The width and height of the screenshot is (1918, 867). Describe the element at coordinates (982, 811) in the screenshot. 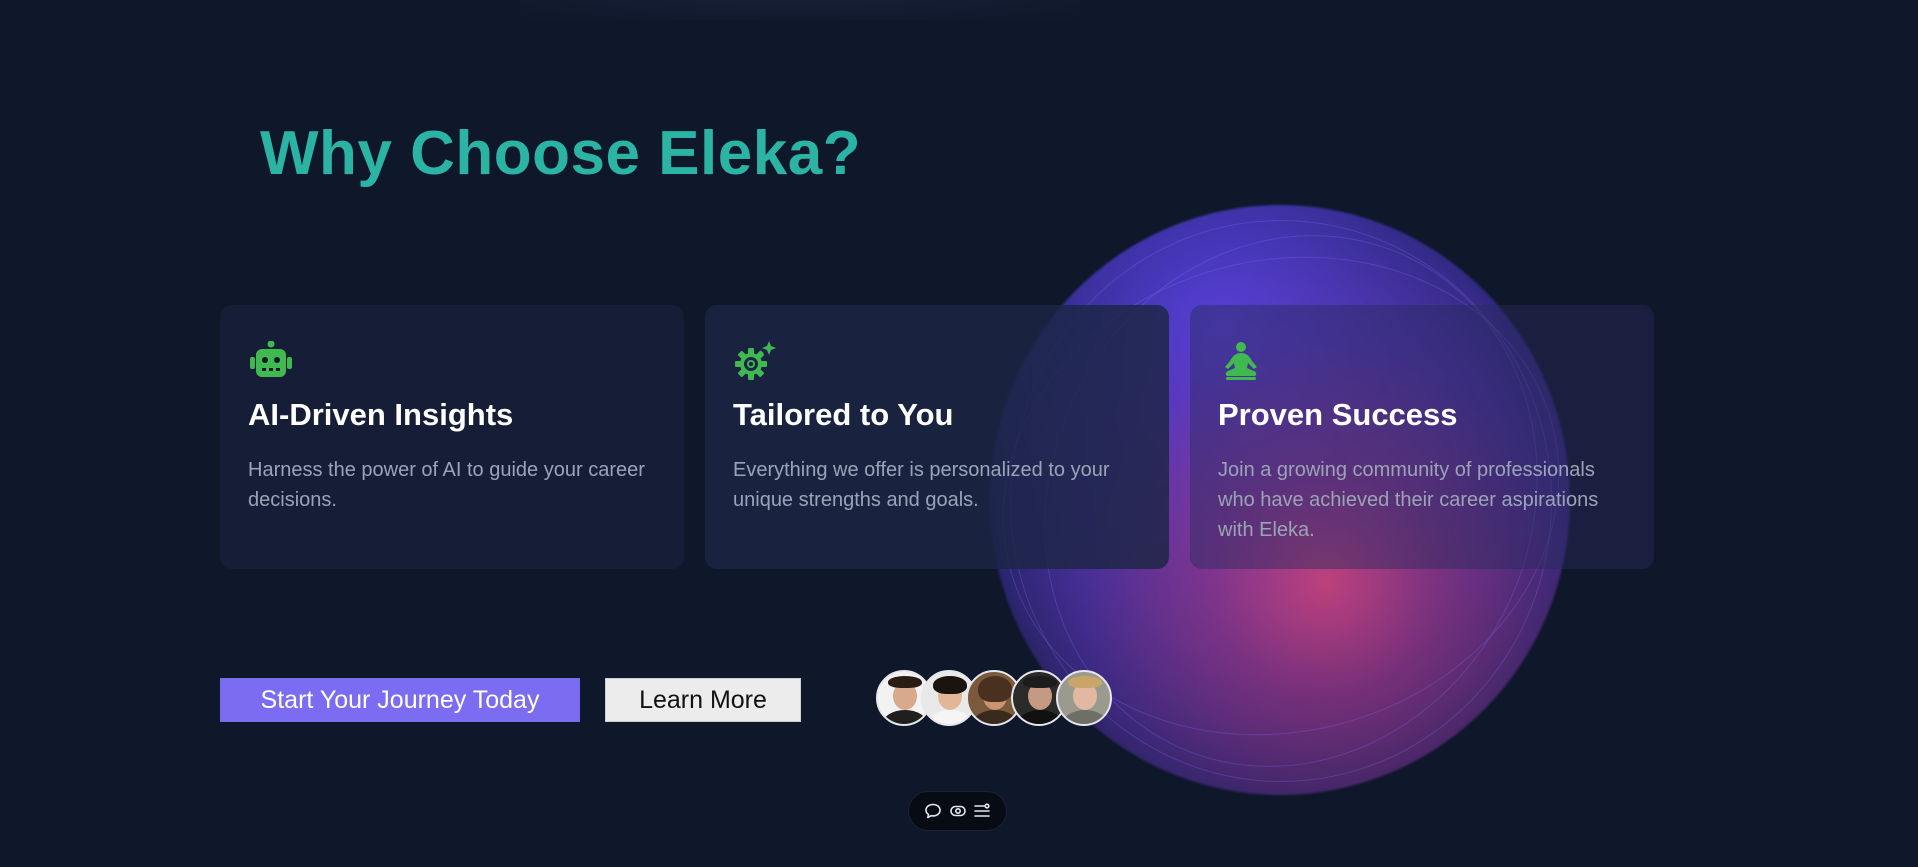

I see `settings-list-icon` at that location.